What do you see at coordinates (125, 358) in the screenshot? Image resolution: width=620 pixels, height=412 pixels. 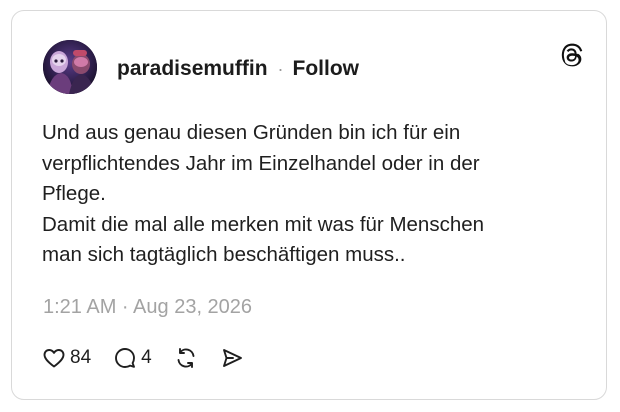 I see `comment-icon` at bounding box center [125, 358].